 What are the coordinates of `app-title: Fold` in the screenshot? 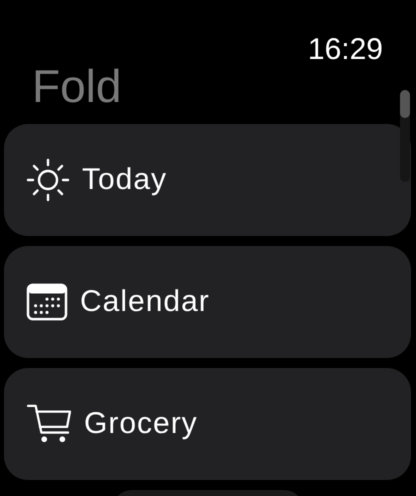 It's located at (77, 86).